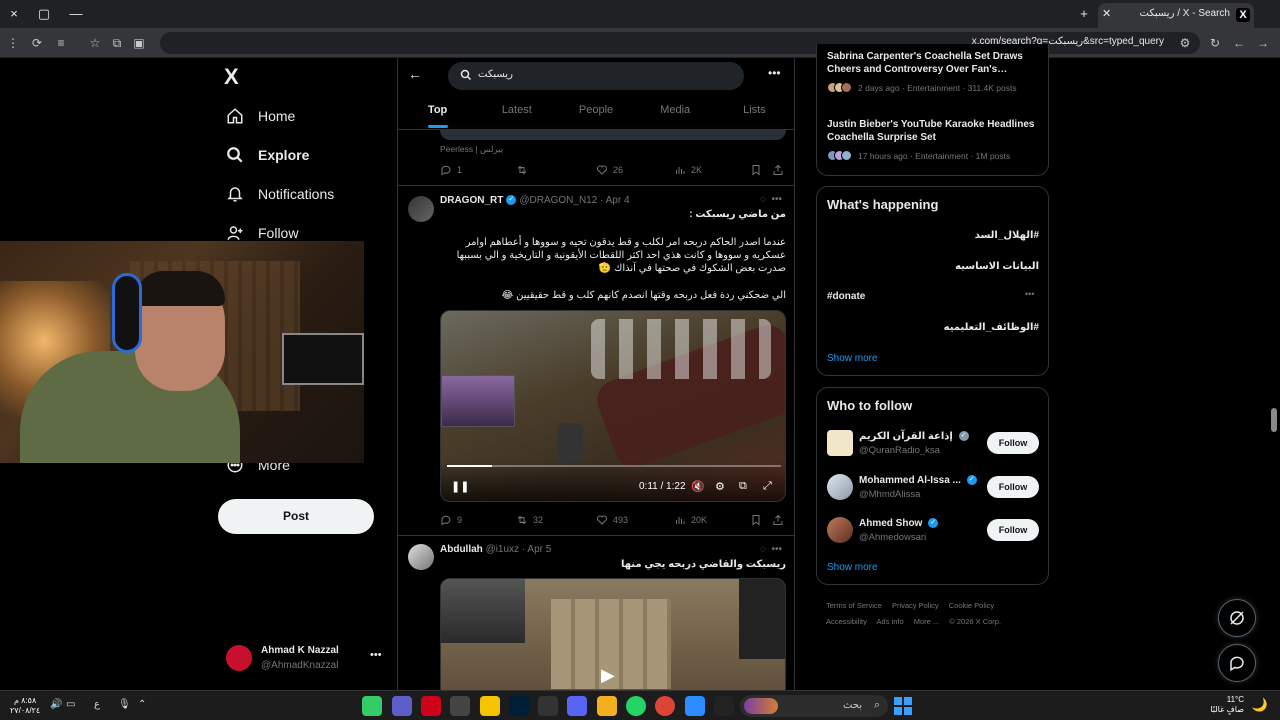 This screenshot has height=720, width=1280. Describe the element at coordinates (596, 76) in the screenshot. I see `search-input: ريسبكت` at that location.